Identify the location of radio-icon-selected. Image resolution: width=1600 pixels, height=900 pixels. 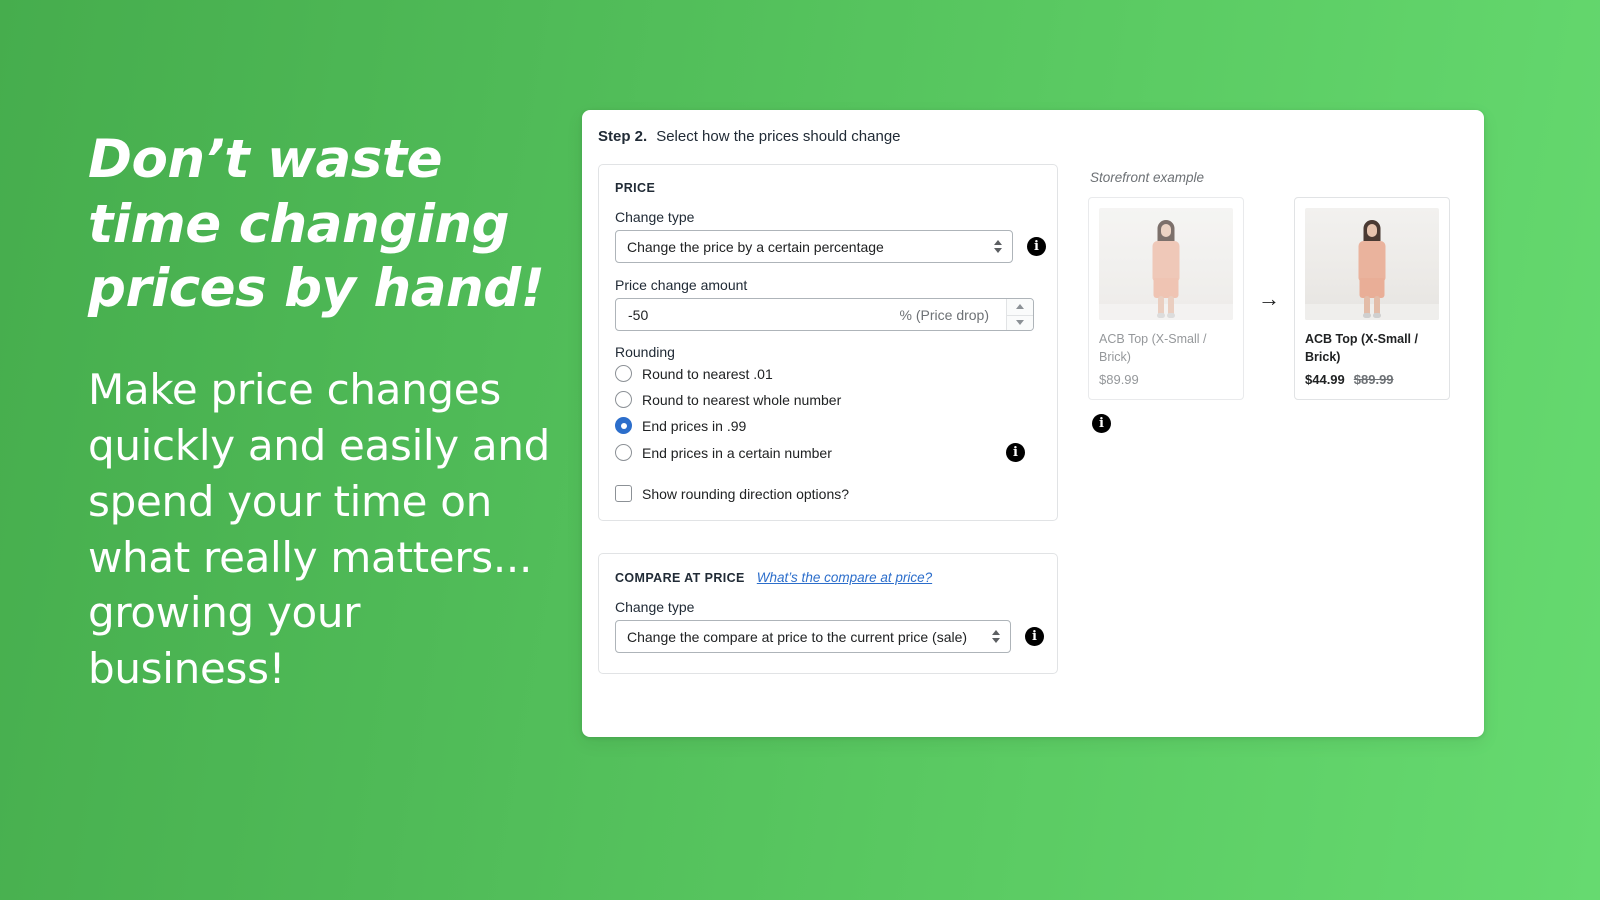
(623, 425).